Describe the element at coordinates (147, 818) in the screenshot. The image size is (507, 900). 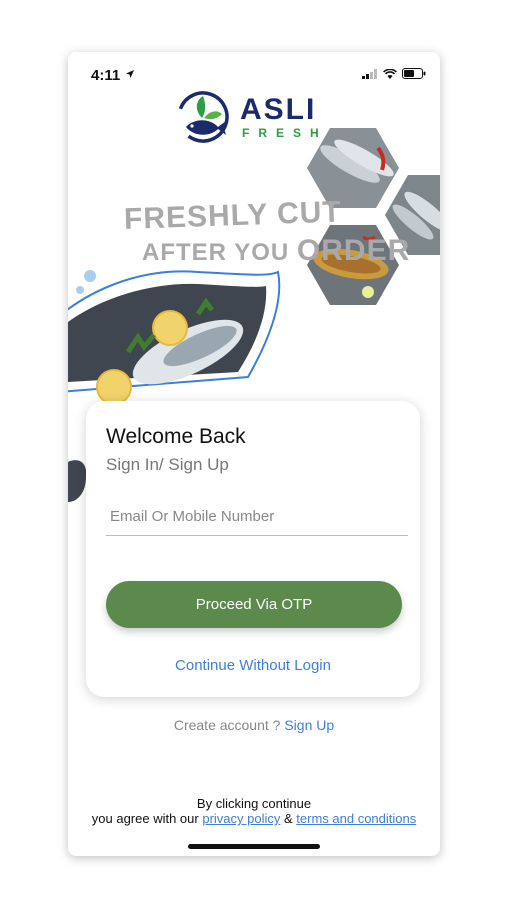
I see `legal-prefix: you agree with our` at that location.